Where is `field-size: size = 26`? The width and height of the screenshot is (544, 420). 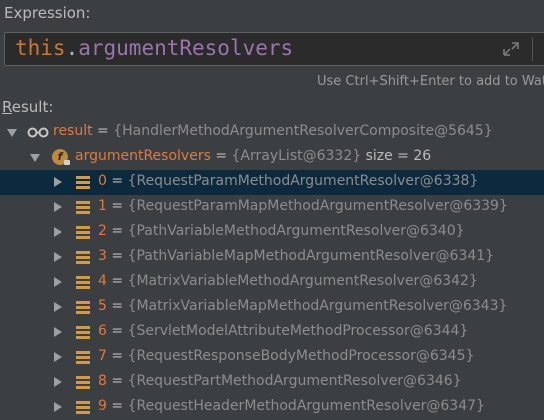
field-size: size = 26 is located at coordinates (396, 156).